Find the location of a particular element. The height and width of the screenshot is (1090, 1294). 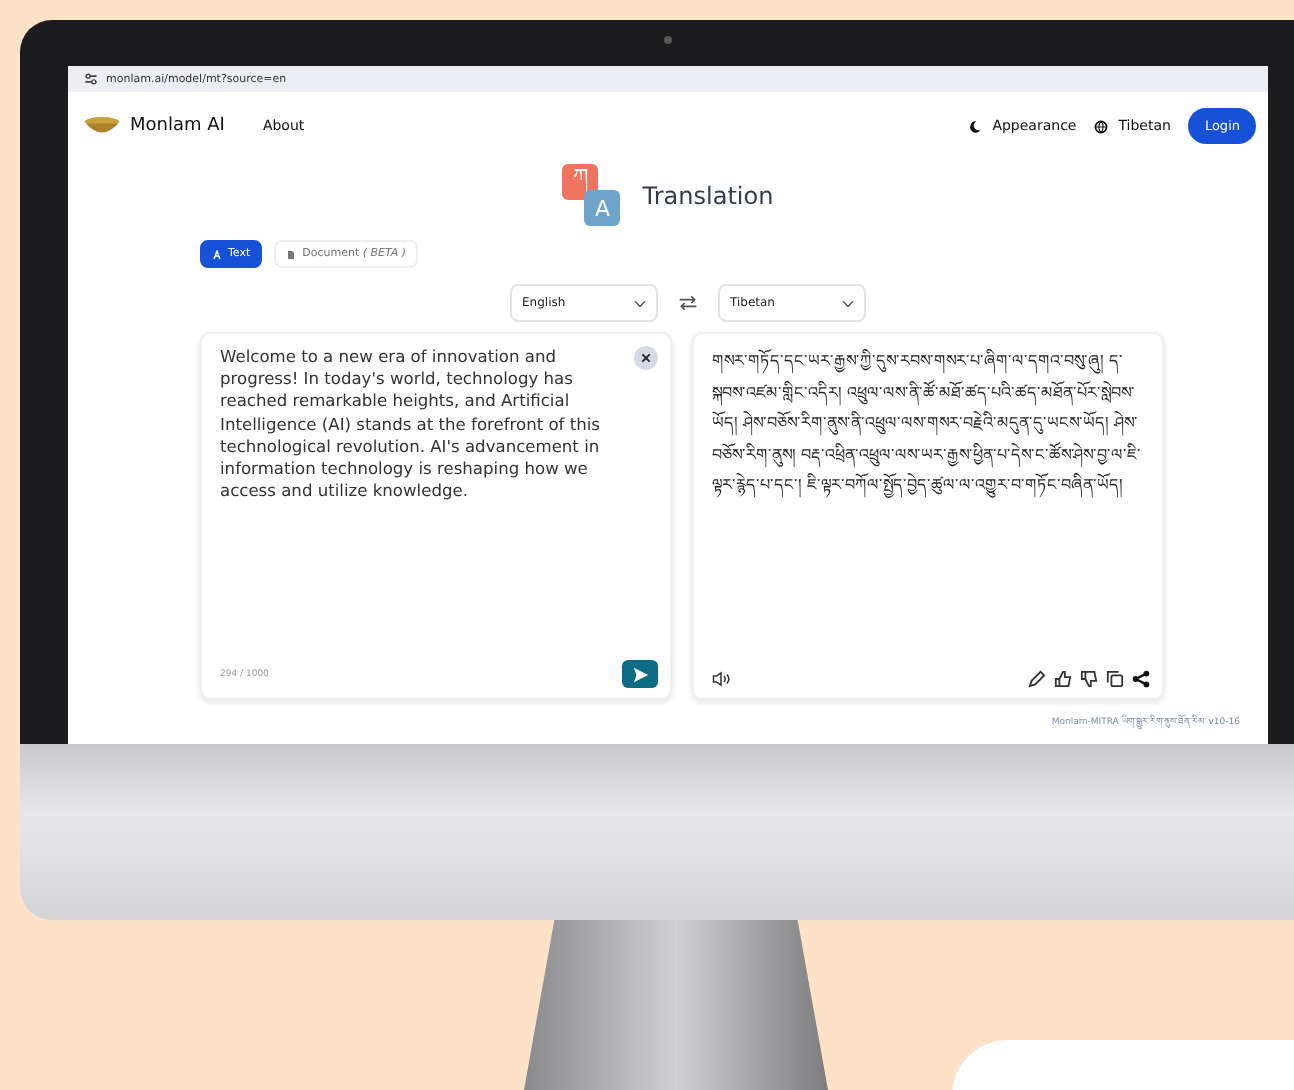

share-icon is located at coordinates (1141, 679).